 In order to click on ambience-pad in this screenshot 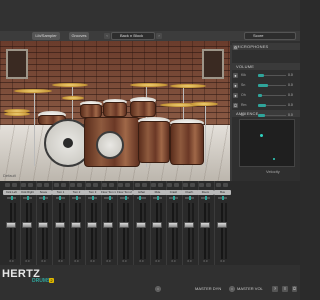, I will do `click(267, 143)`.